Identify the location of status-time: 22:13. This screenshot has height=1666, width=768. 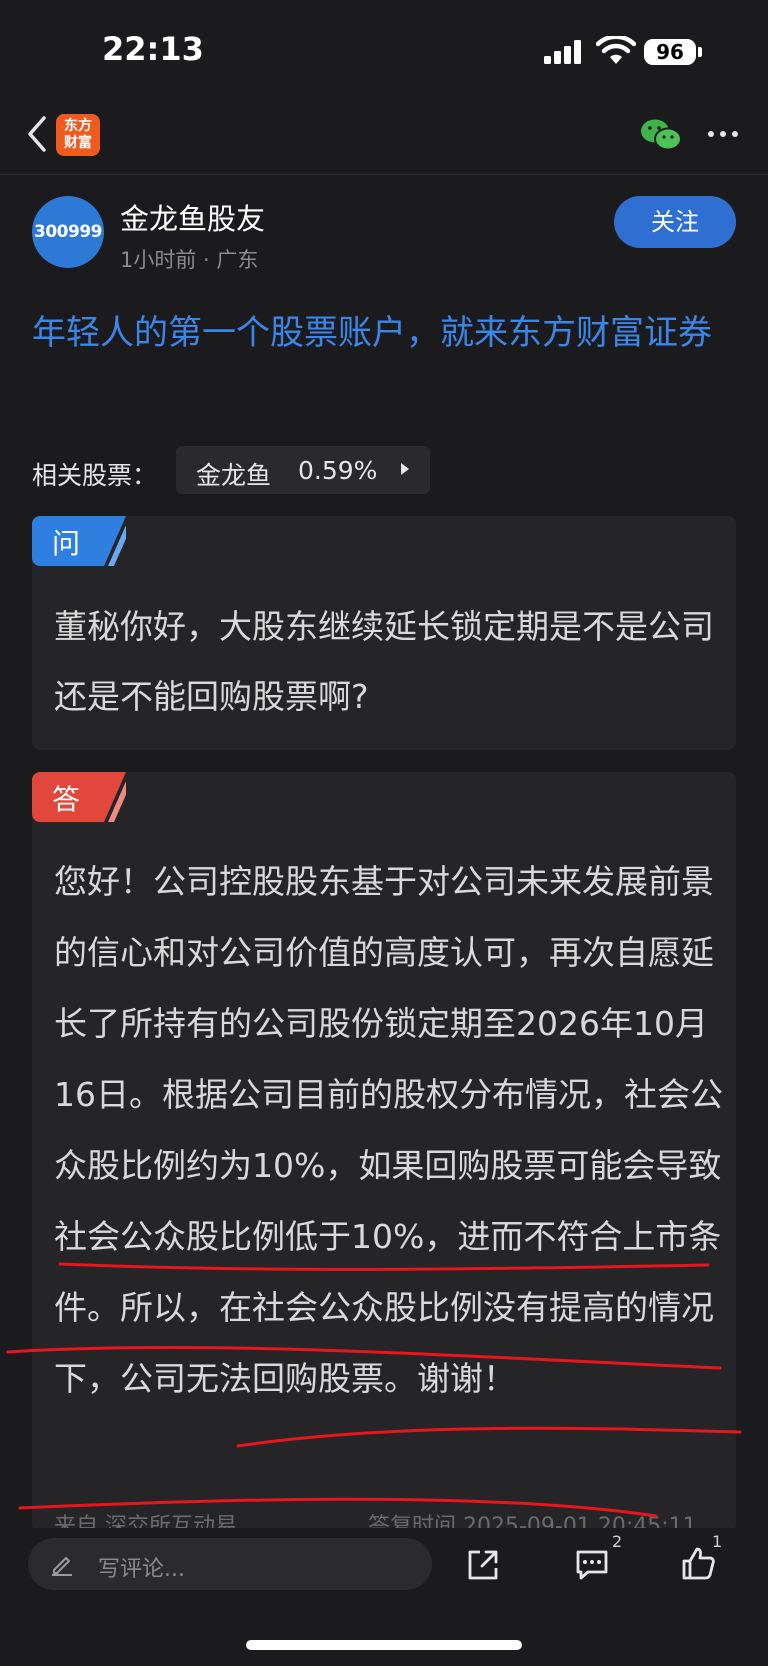
(153, 49).